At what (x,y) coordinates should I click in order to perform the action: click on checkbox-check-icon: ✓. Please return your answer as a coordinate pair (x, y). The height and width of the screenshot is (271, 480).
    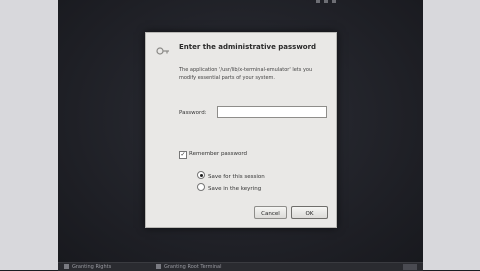
    Looking at the image, I should click on (183, 155).